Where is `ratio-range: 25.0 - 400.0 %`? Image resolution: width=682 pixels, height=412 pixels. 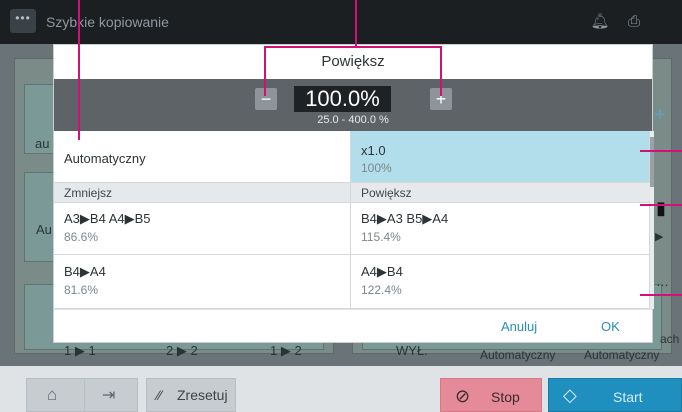 ratio-range: 25.0 - 400.0 % is located at coordinates (353, 120).